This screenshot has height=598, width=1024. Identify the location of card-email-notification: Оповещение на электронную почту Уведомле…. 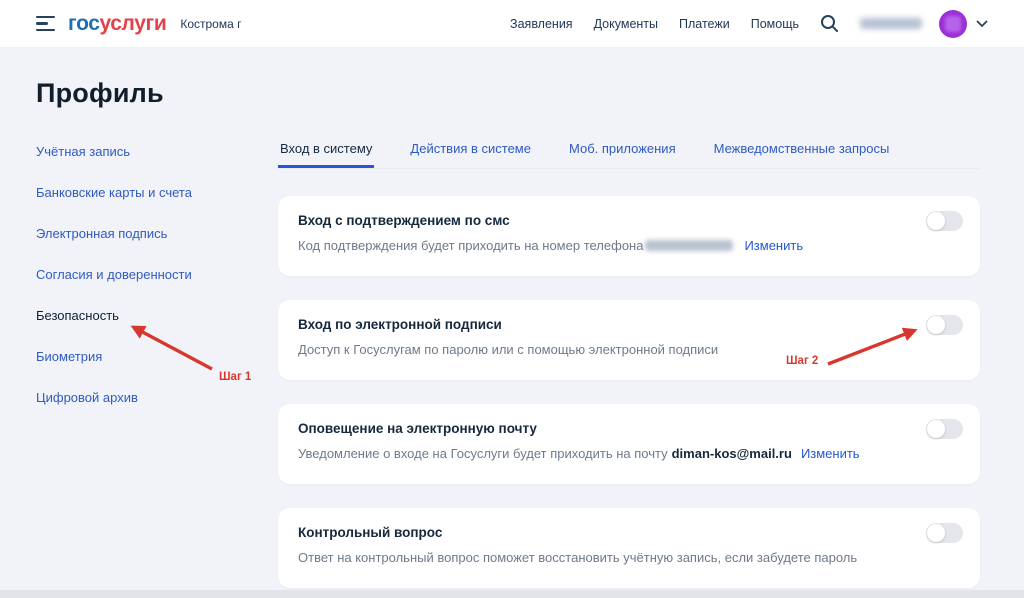
(629, 444).